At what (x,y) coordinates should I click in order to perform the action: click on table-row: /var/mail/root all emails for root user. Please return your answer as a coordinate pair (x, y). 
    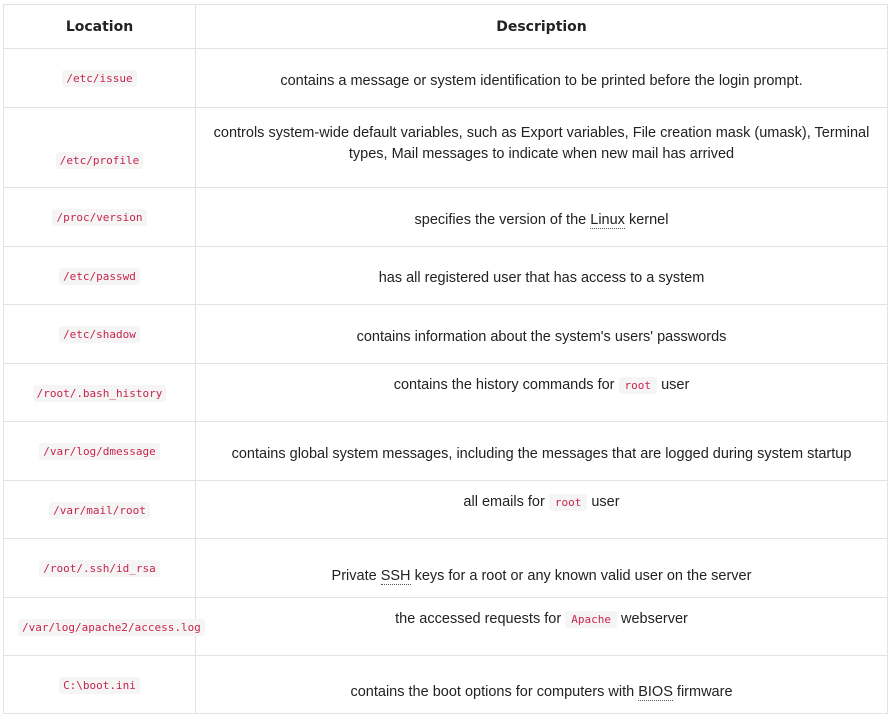
    Looking at the image, I should click on (445, 509).